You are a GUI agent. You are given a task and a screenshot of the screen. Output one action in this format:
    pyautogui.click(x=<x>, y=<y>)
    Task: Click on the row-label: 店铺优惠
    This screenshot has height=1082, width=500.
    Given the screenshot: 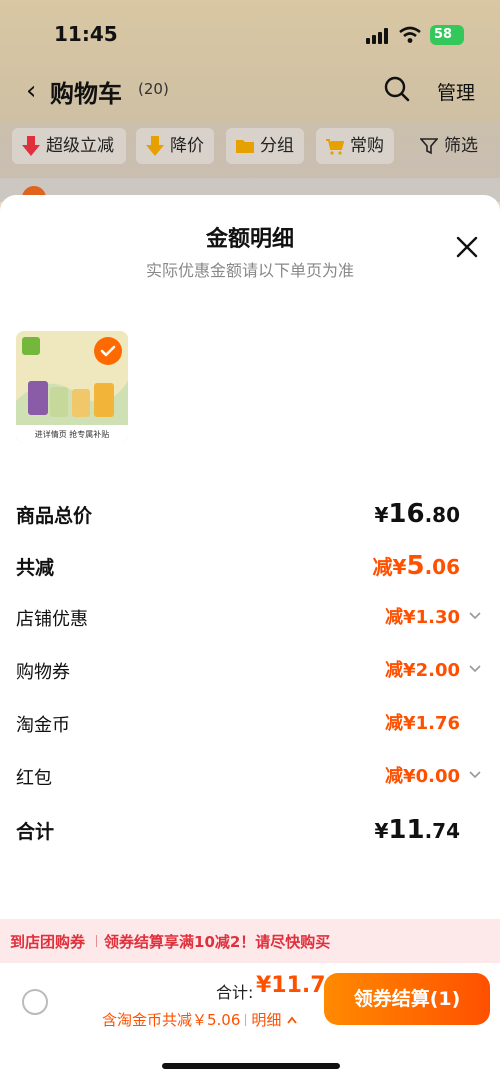 What is the action you would take?
    pyautogui.click(x=52, y=619)
    